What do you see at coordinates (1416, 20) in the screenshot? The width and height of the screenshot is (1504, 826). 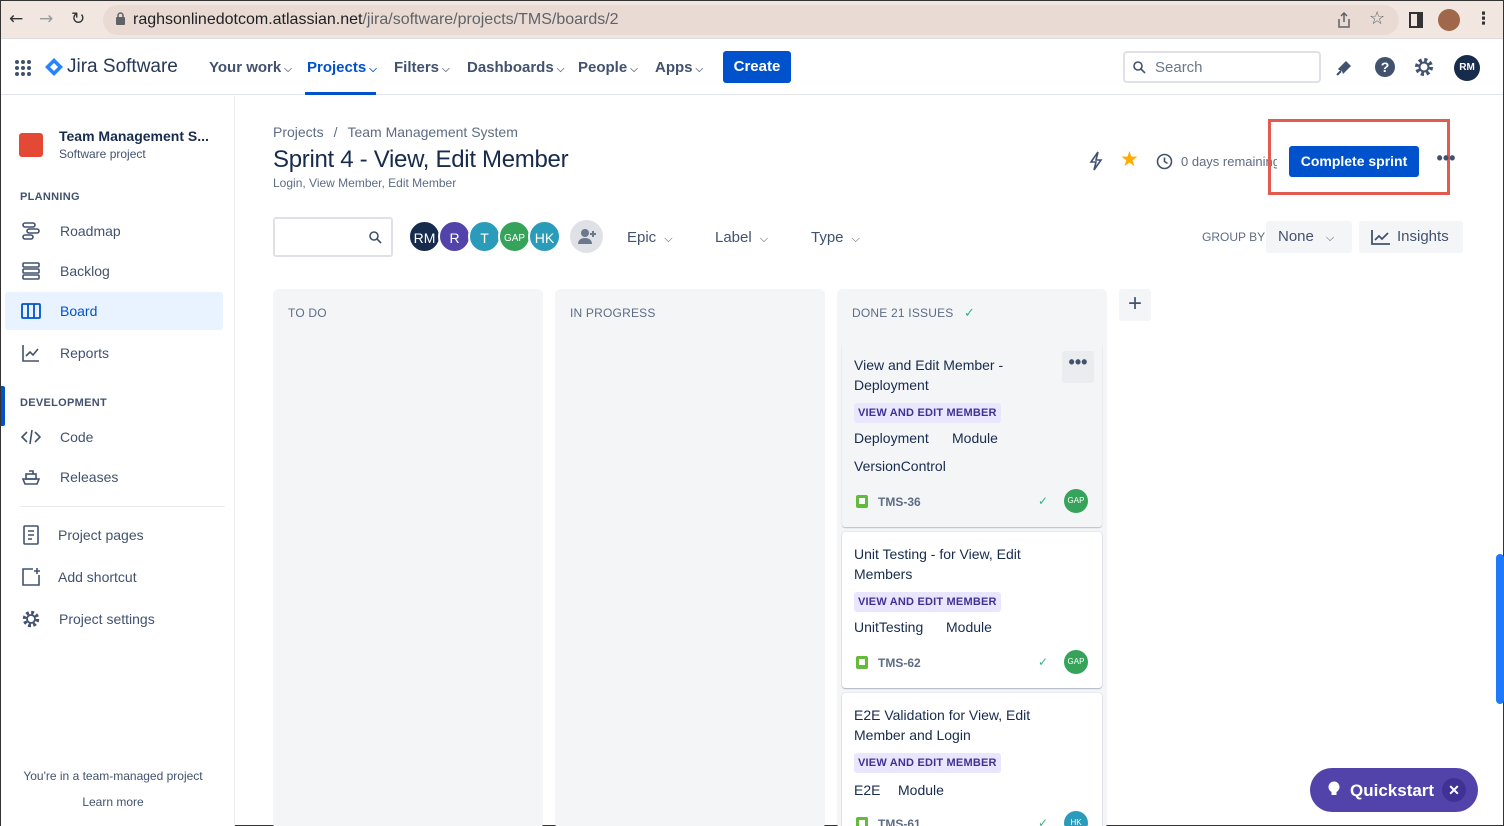 I see `sidebar-toggle-icon` at bounding box center [1416, 20].